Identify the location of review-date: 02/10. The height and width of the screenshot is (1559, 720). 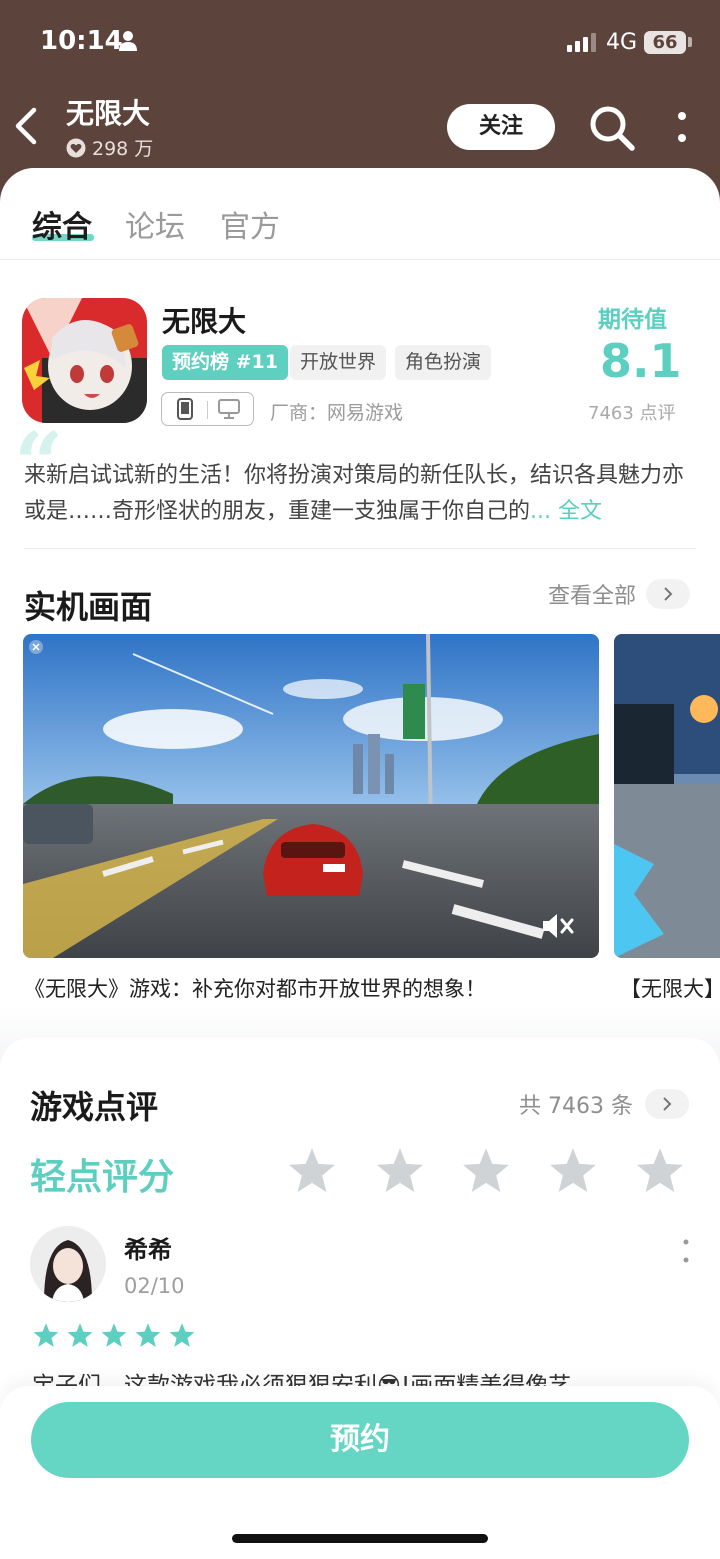
(154, 1286).